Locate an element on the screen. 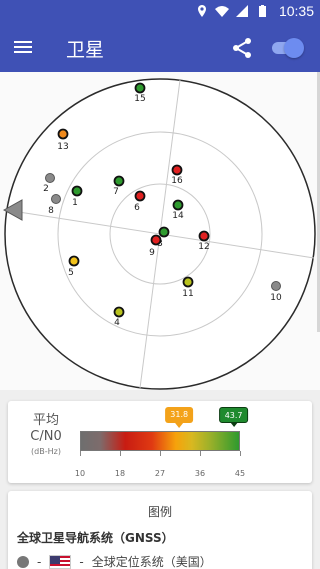  satellite-9-marker is located at coordinates (156, 240).